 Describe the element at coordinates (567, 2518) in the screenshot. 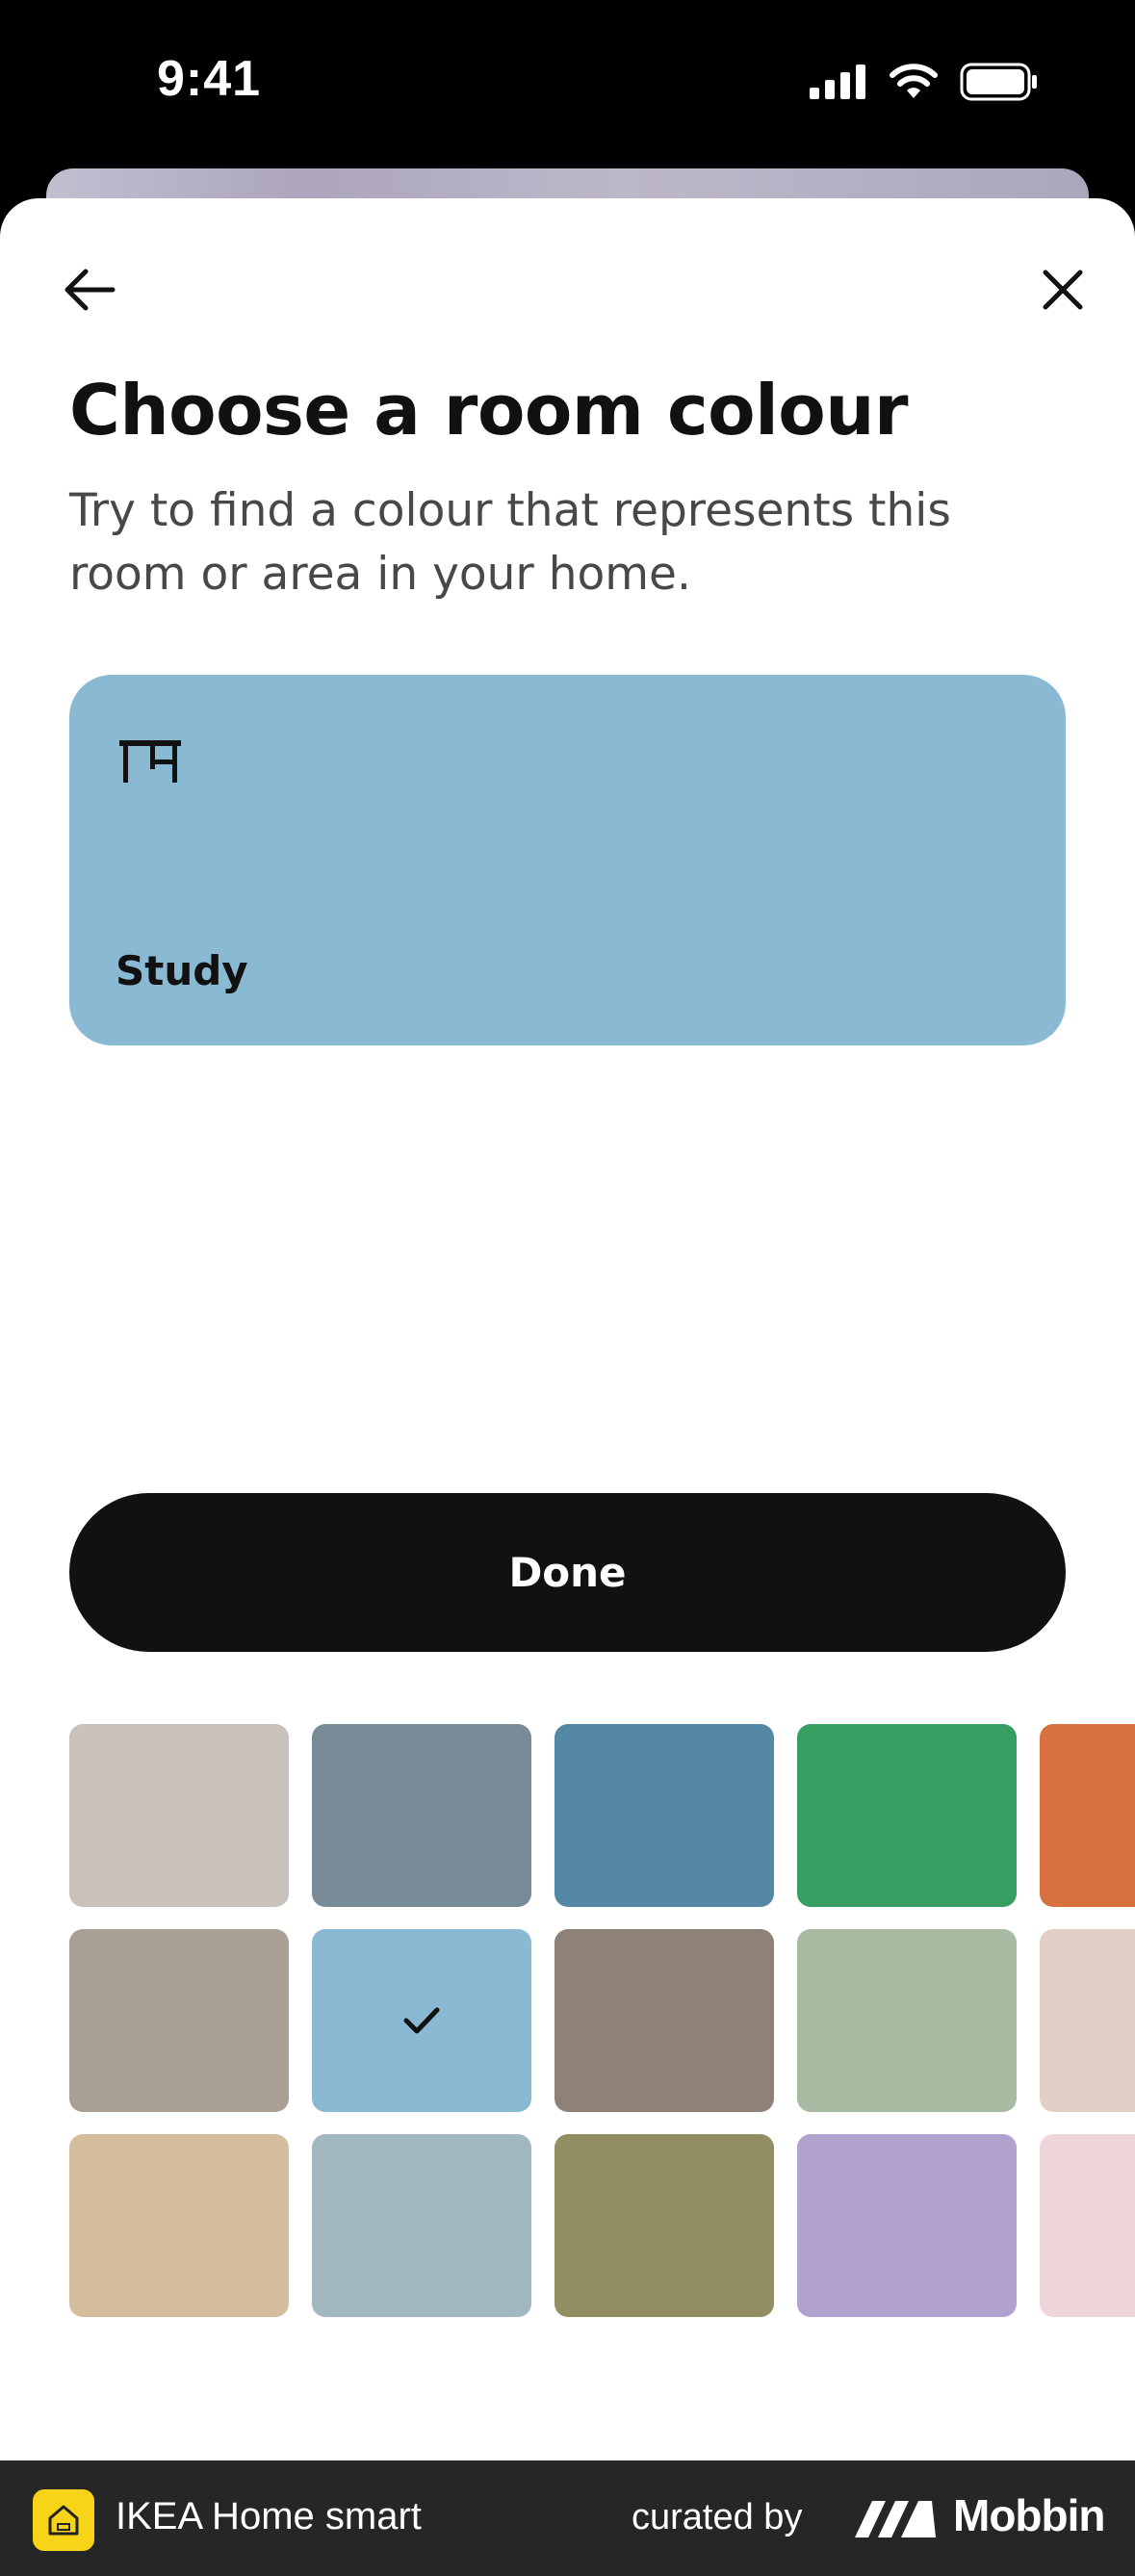

I see `footer-bar: IKEA Home smart curated by Mobbin` at that location.